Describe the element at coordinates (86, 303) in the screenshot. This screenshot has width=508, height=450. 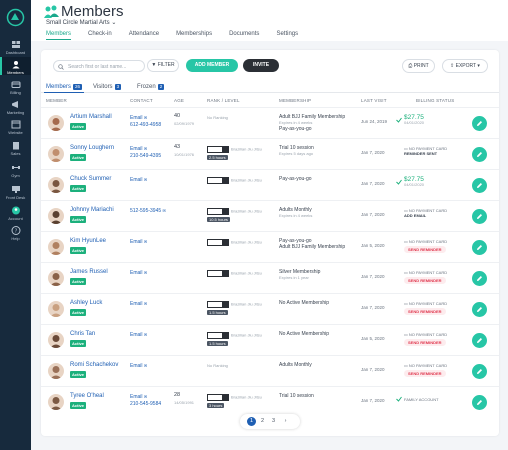
I see `member-name: Ashley Luck` at that location.